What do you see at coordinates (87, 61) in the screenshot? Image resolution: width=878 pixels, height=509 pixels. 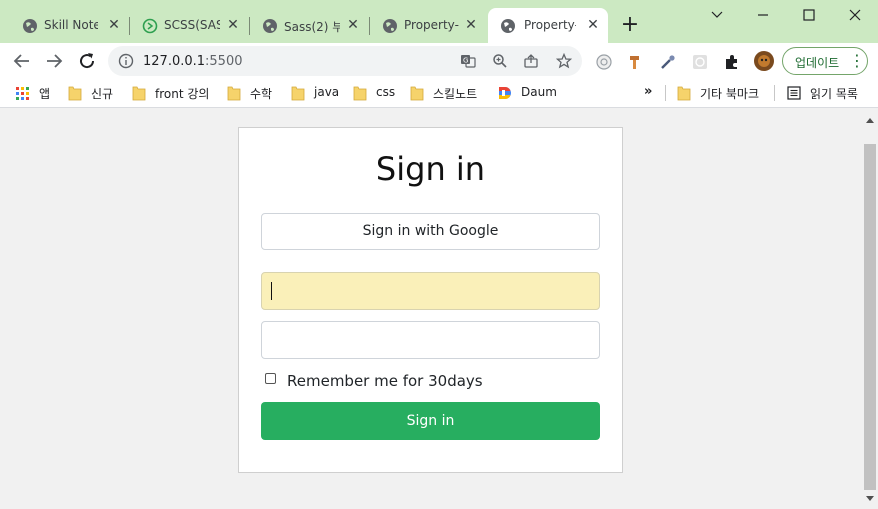 I see `reload-icon` at bounding box center [87, 61].